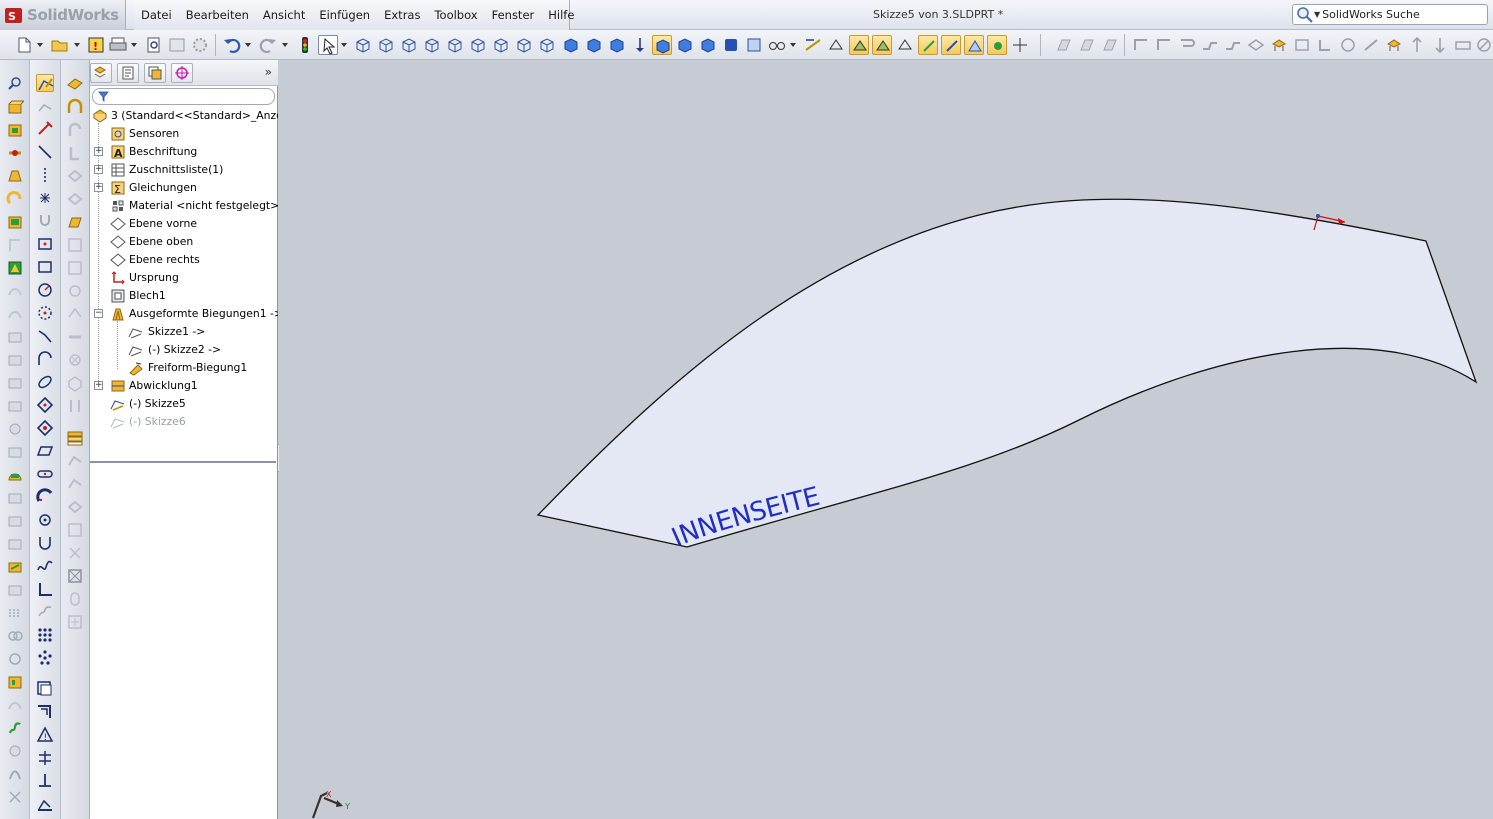 This screenshot has width=1493, height=819. Describe the element at coordinates (15, 659) in the screenshot. I see `tool-26-button` at that location.